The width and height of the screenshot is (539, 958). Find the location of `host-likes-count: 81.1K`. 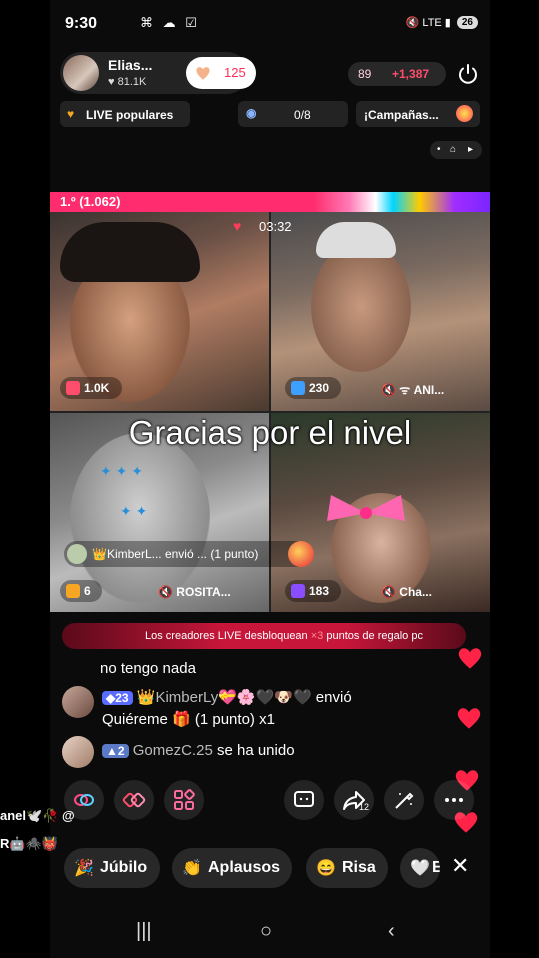

host-likes-count: 81.1K is located at coordinates (132, 82).